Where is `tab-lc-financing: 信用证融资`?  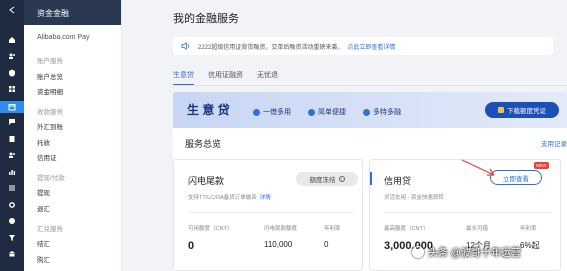
tab-lc-financing: 信用证融资 is located at coordinates (225, 77).